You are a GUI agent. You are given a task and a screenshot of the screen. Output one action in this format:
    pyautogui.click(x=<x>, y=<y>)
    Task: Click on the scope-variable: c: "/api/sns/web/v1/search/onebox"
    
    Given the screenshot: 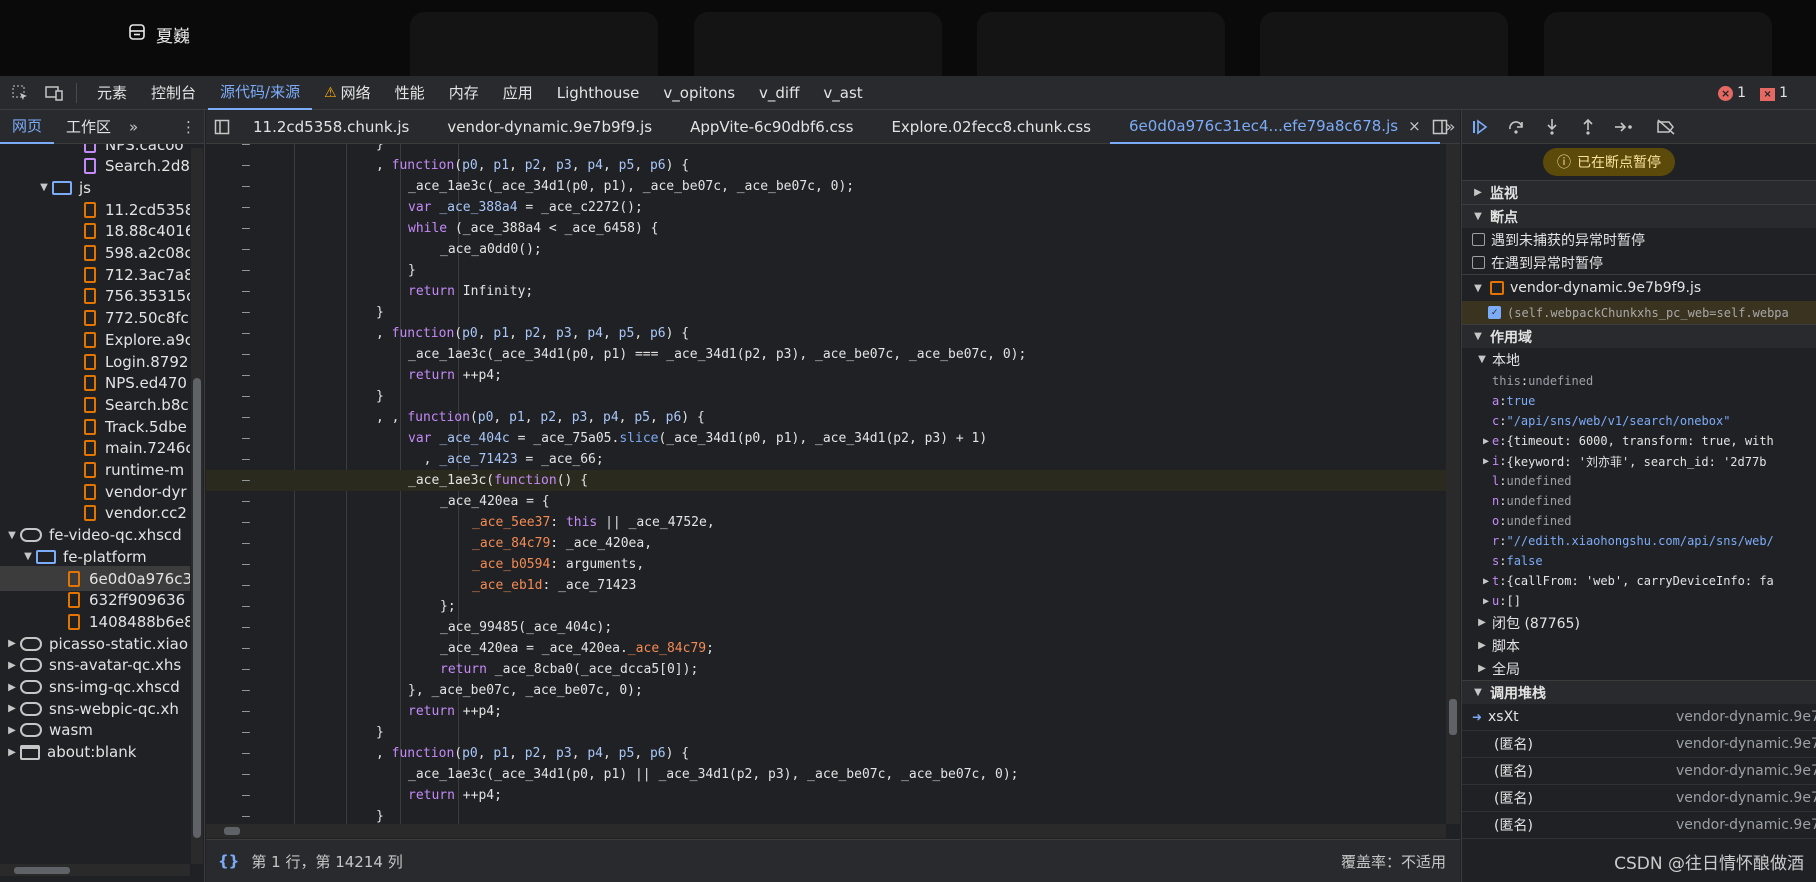 What is the action you would take?
    pyautogui.click(x=1639, y=421)
    